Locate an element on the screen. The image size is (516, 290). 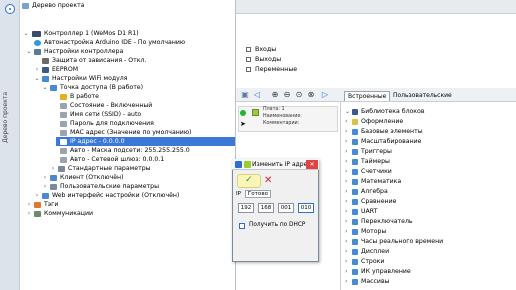
library-item-label: UART is located at coordinates (369, 211).